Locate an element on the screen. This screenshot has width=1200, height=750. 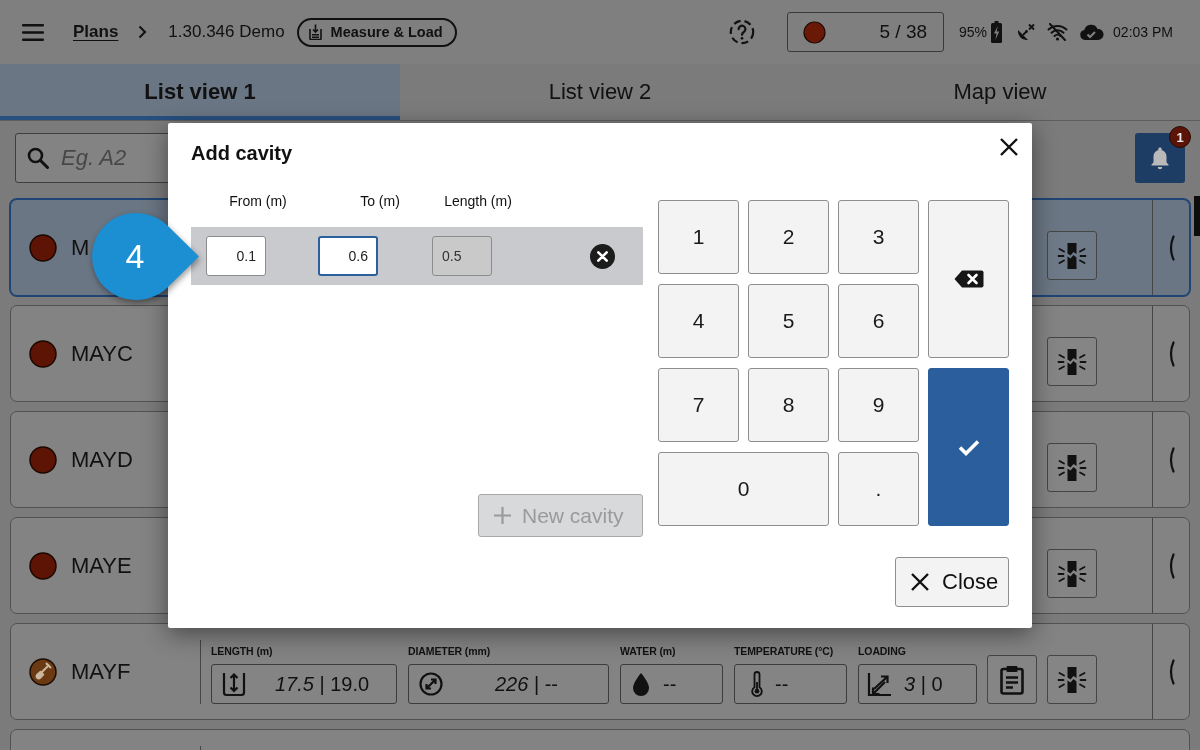
field-label: LENGTH (m) is located at coordinates (242, 651).